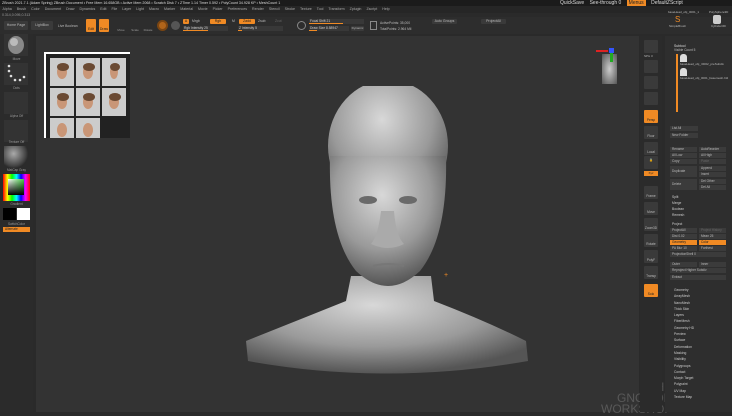 This screenshot has height=416, width=732. I want to click on menu-help: Help, so click(385, 9).